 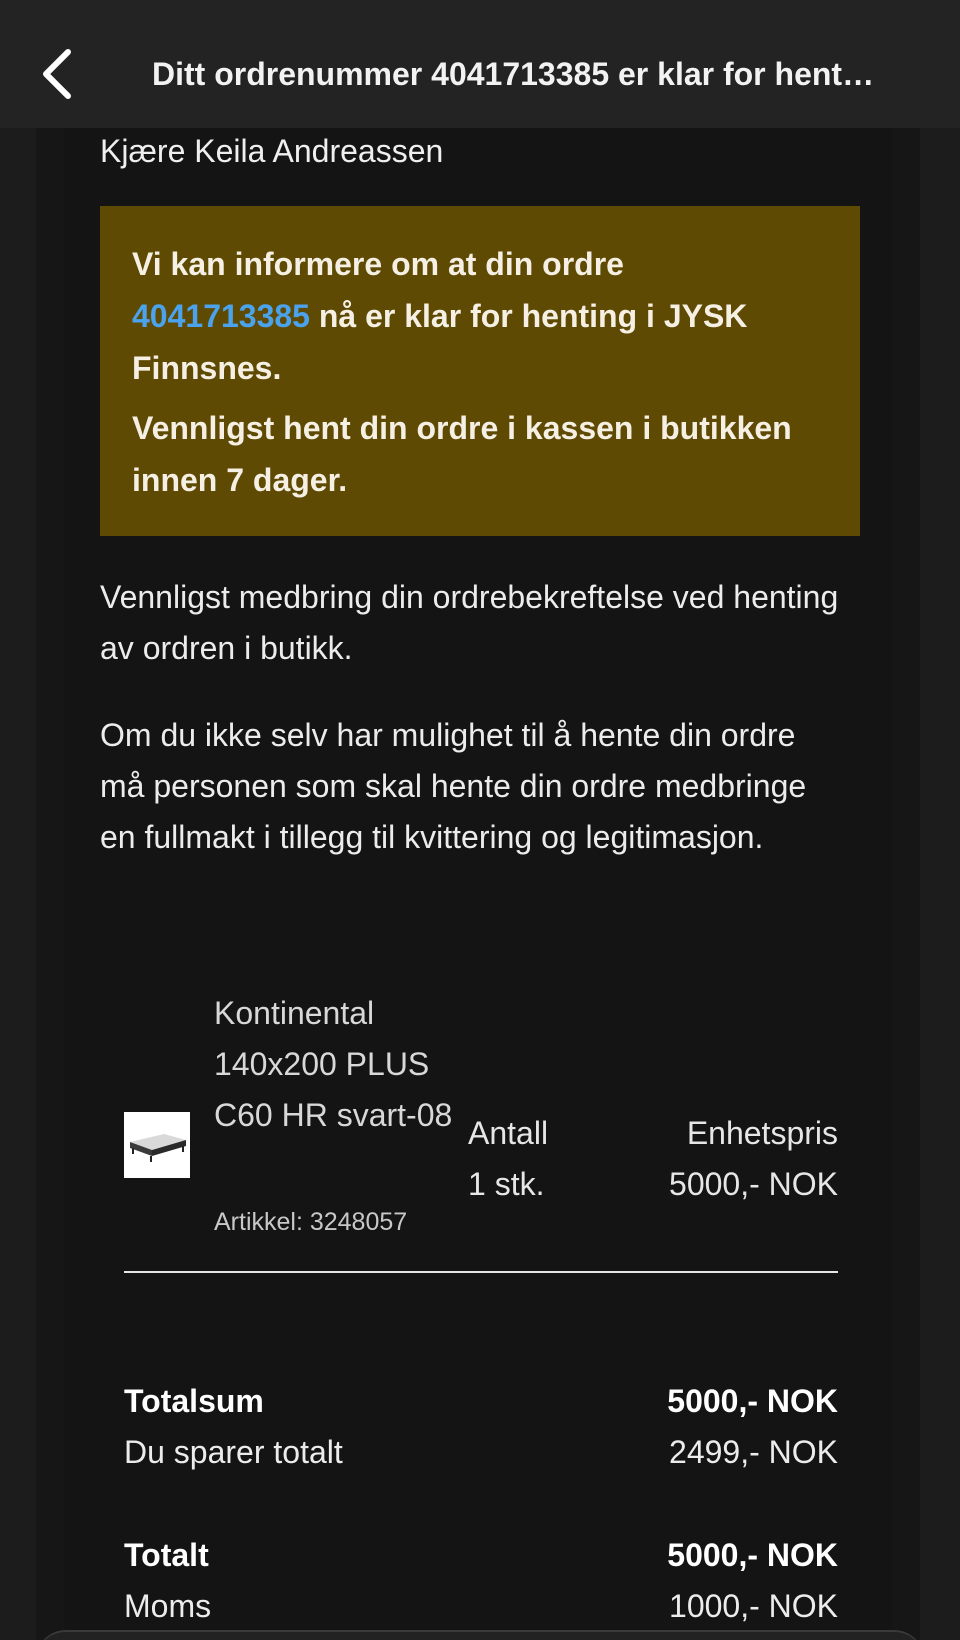 What do you see at coordinates (753, 1184) in the screenshot?
I see `unit-price-value: 5000,- NOK` at bounding box center [753, 1184].